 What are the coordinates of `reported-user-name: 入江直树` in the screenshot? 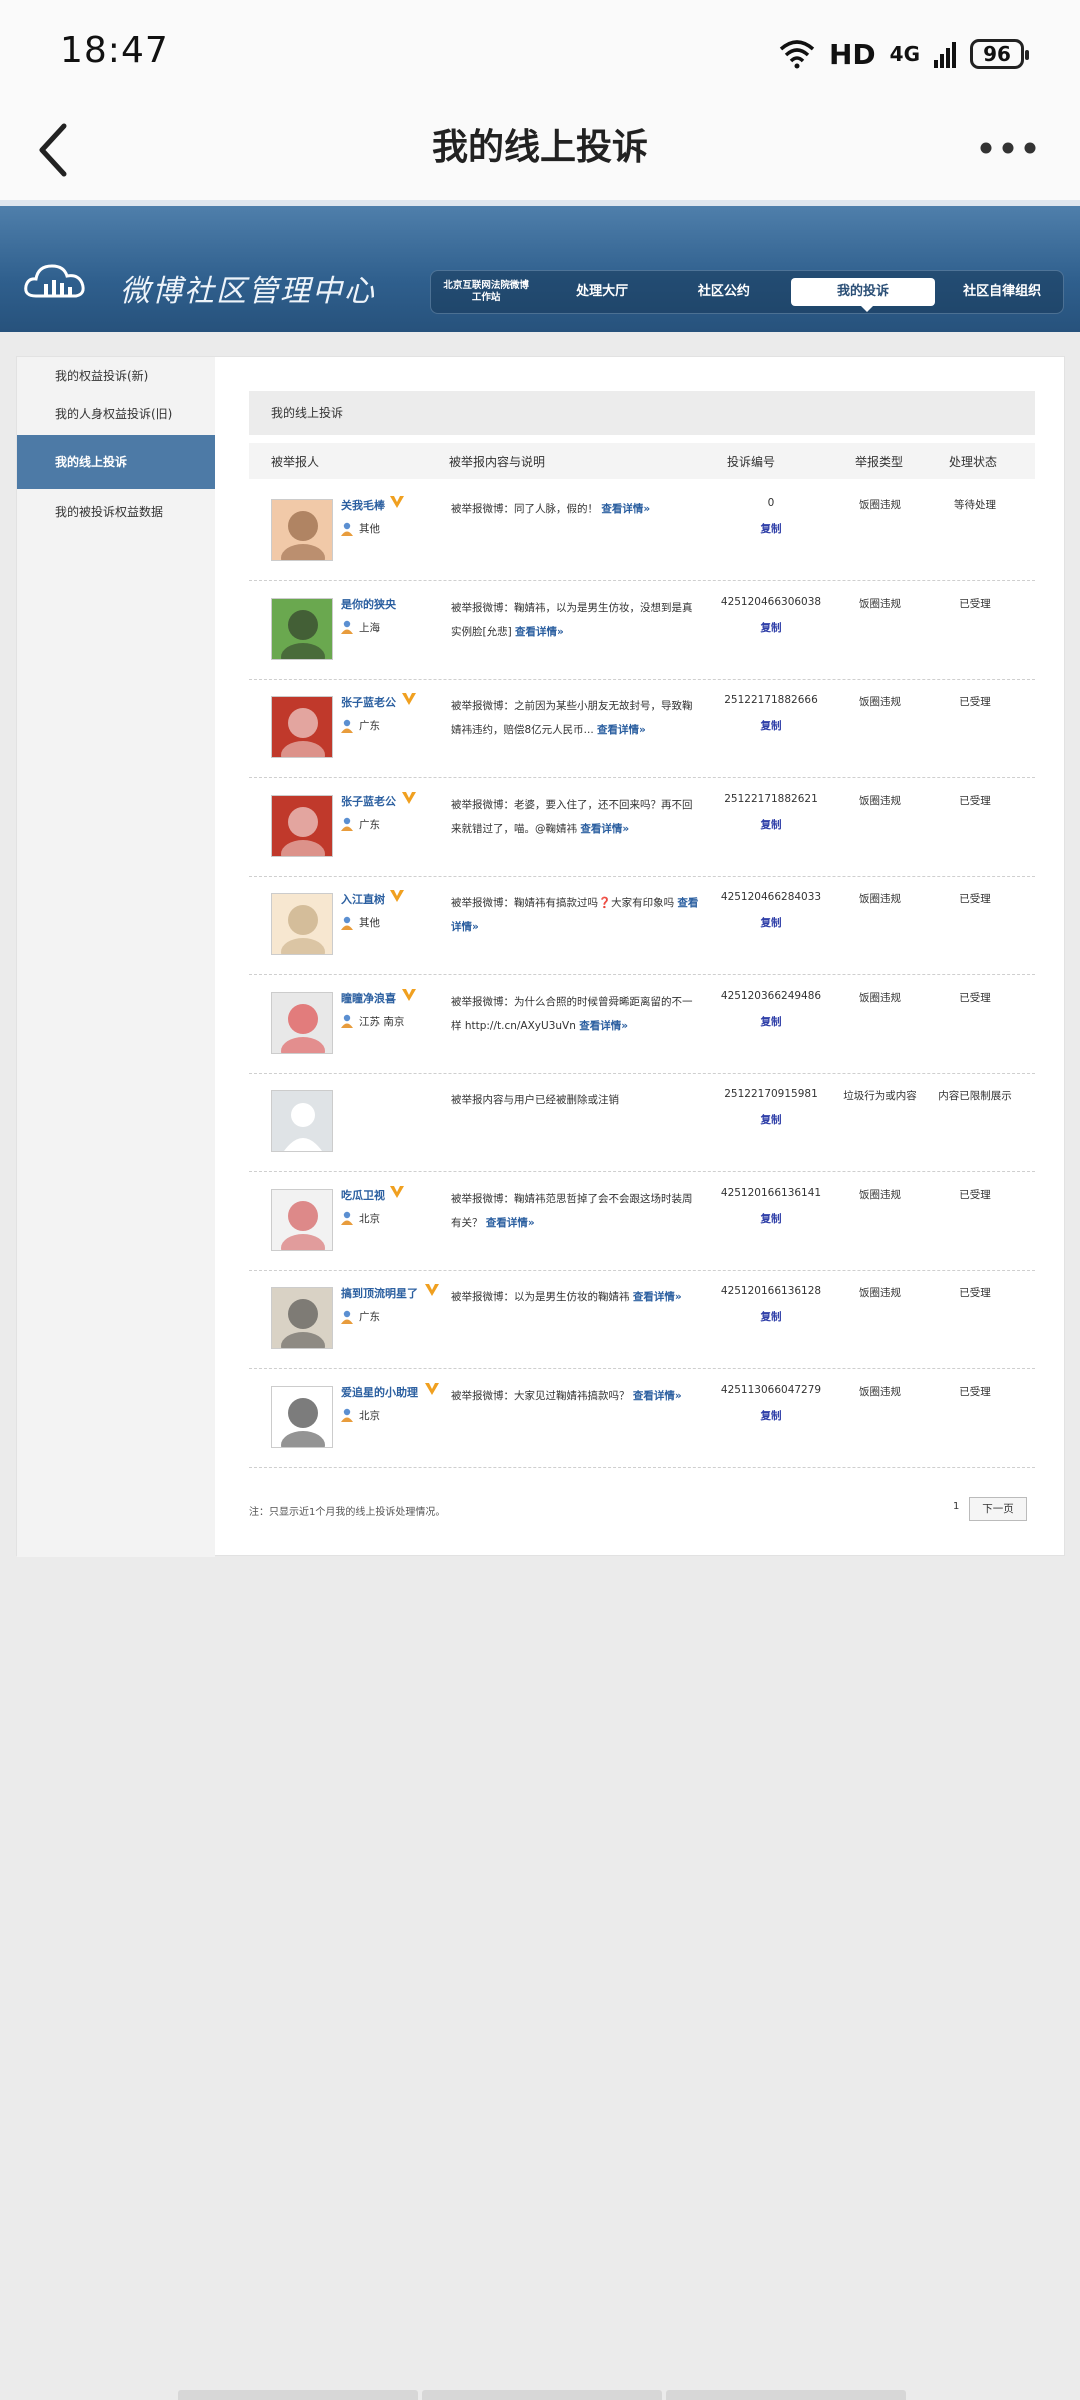 It's located at (363, 899).